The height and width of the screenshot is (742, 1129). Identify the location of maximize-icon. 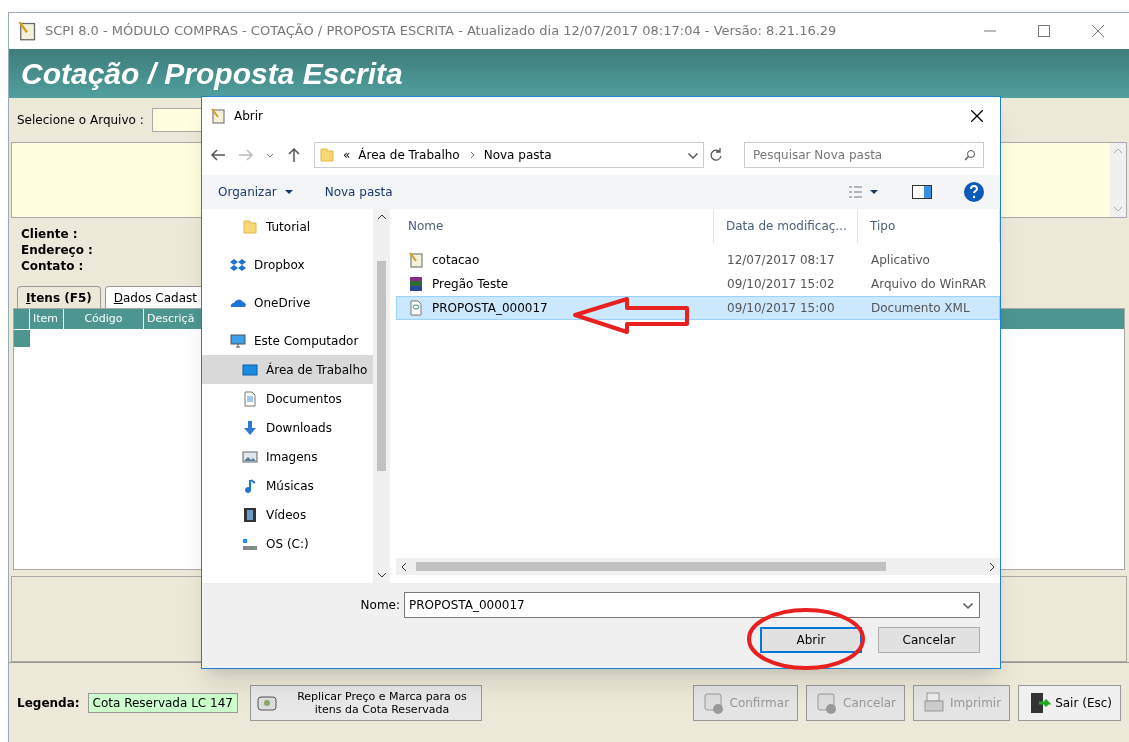
(1044, 31).